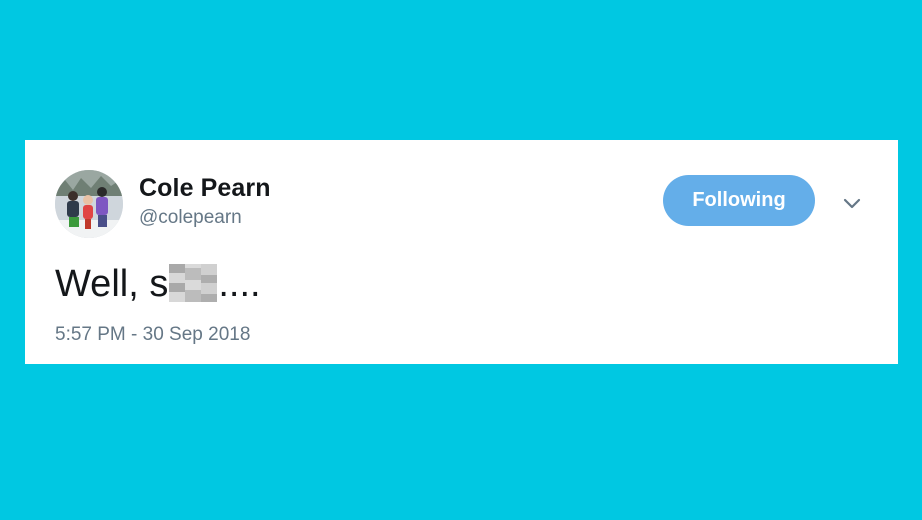  What do you see at coordinates (190, 218) in the screenshot?
I see `author-handle: @colepearn` at bounding box center [190, 218].